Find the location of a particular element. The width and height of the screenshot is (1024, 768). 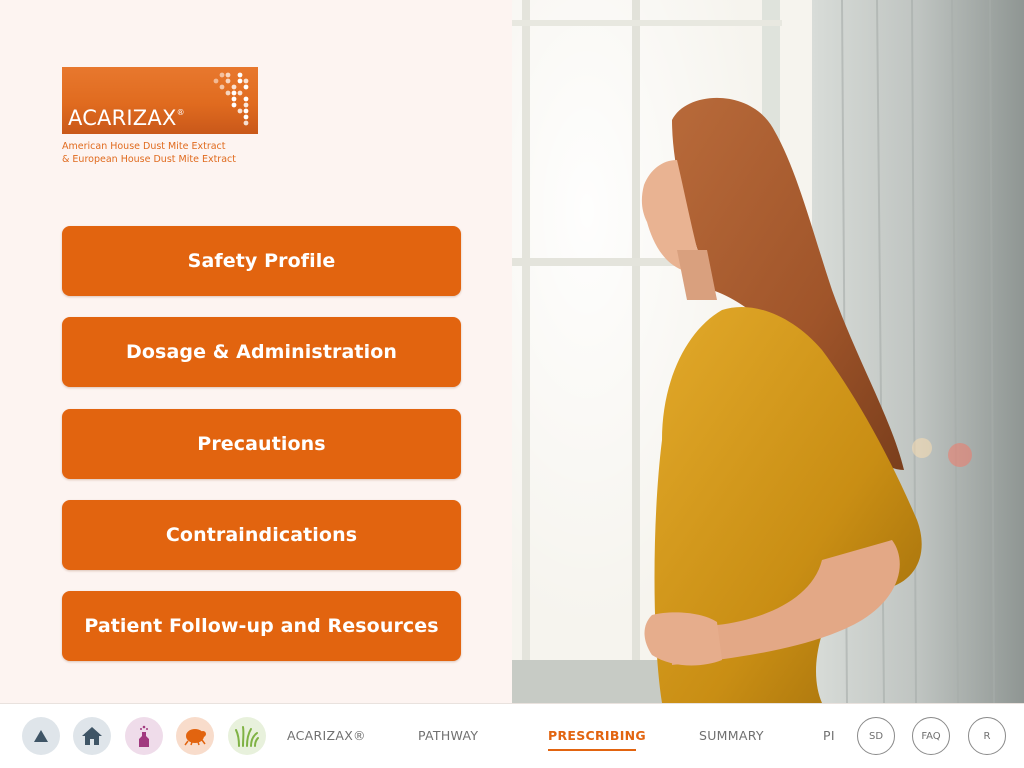

tab-prescribing: PRESCRIBING is located at coordinates (597, 735).